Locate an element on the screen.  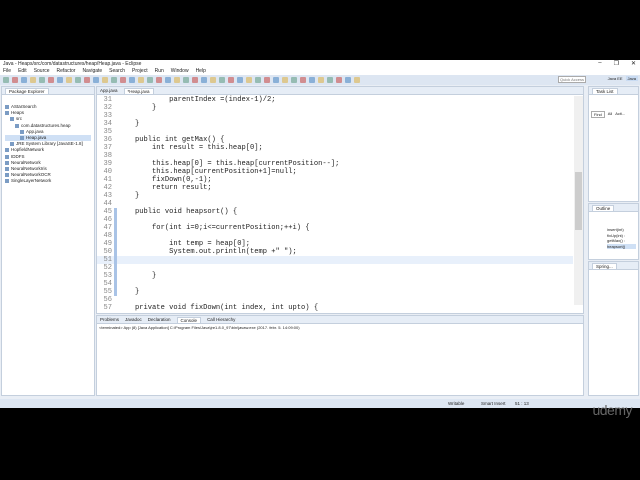
tree-item: SingleLayerNetwork is located at coordinates (48, 181).